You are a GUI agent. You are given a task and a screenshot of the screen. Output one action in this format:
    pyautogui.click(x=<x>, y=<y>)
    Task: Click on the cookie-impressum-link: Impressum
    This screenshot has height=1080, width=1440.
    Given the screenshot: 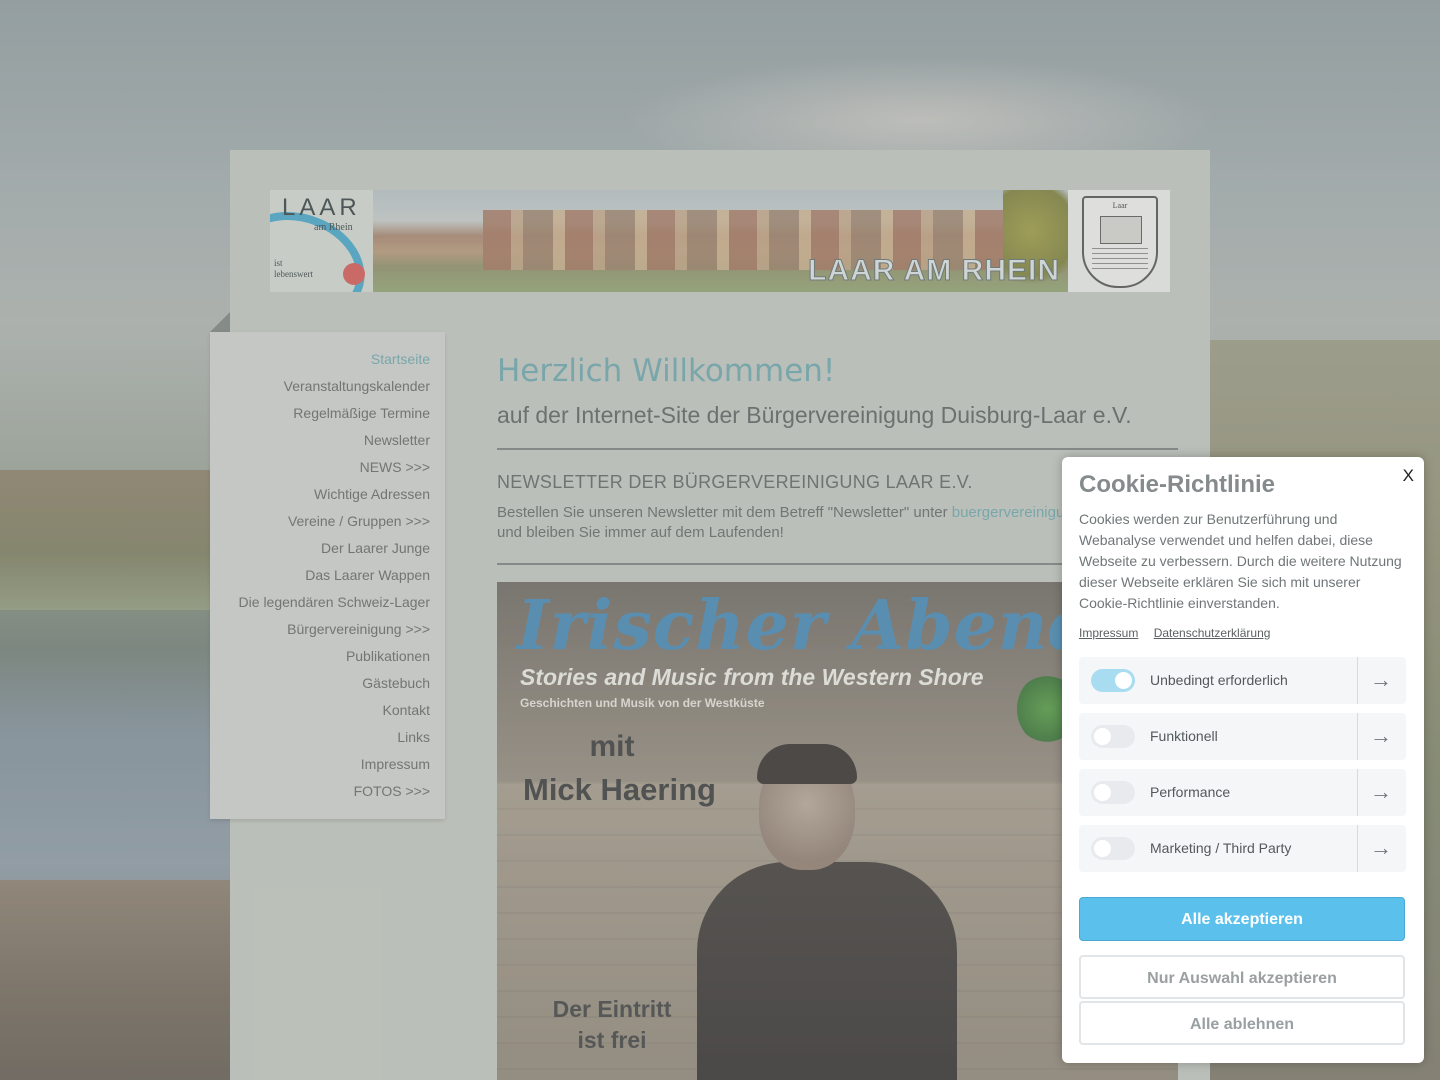 What is the action you would take?
    pyautogui.click(x=1108, y=633)
    